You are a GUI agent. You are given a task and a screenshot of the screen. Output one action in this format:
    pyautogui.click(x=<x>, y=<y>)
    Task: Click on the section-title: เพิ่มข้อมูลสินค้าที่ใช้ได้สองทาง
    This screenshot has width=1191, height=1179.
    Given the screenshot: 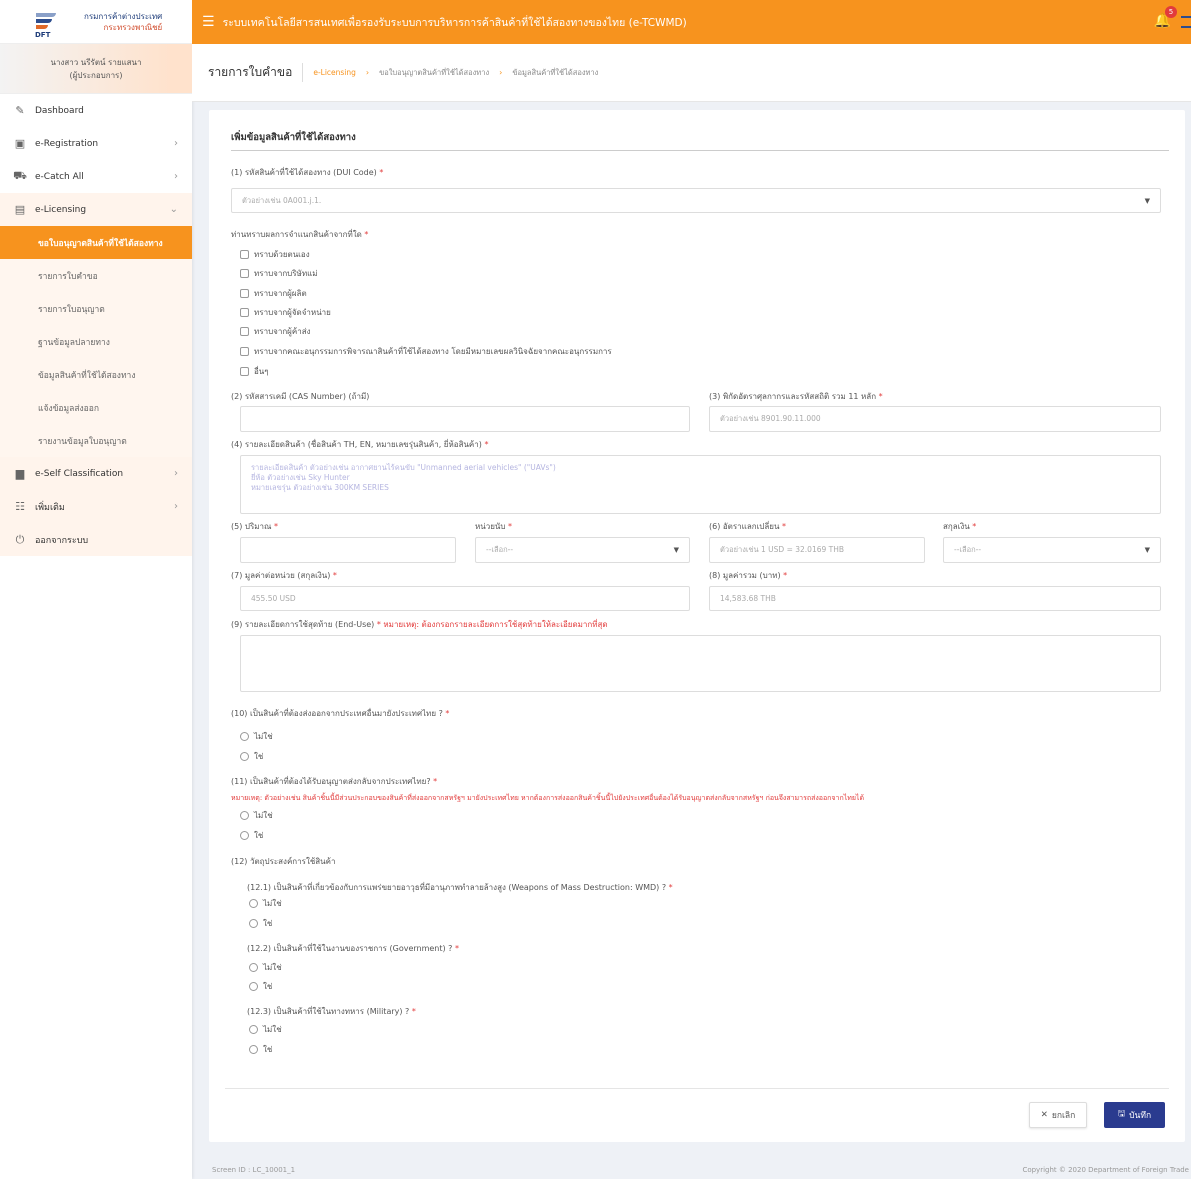 What is the action you would take?
    pyautogui.click(x=293, y=137)
    